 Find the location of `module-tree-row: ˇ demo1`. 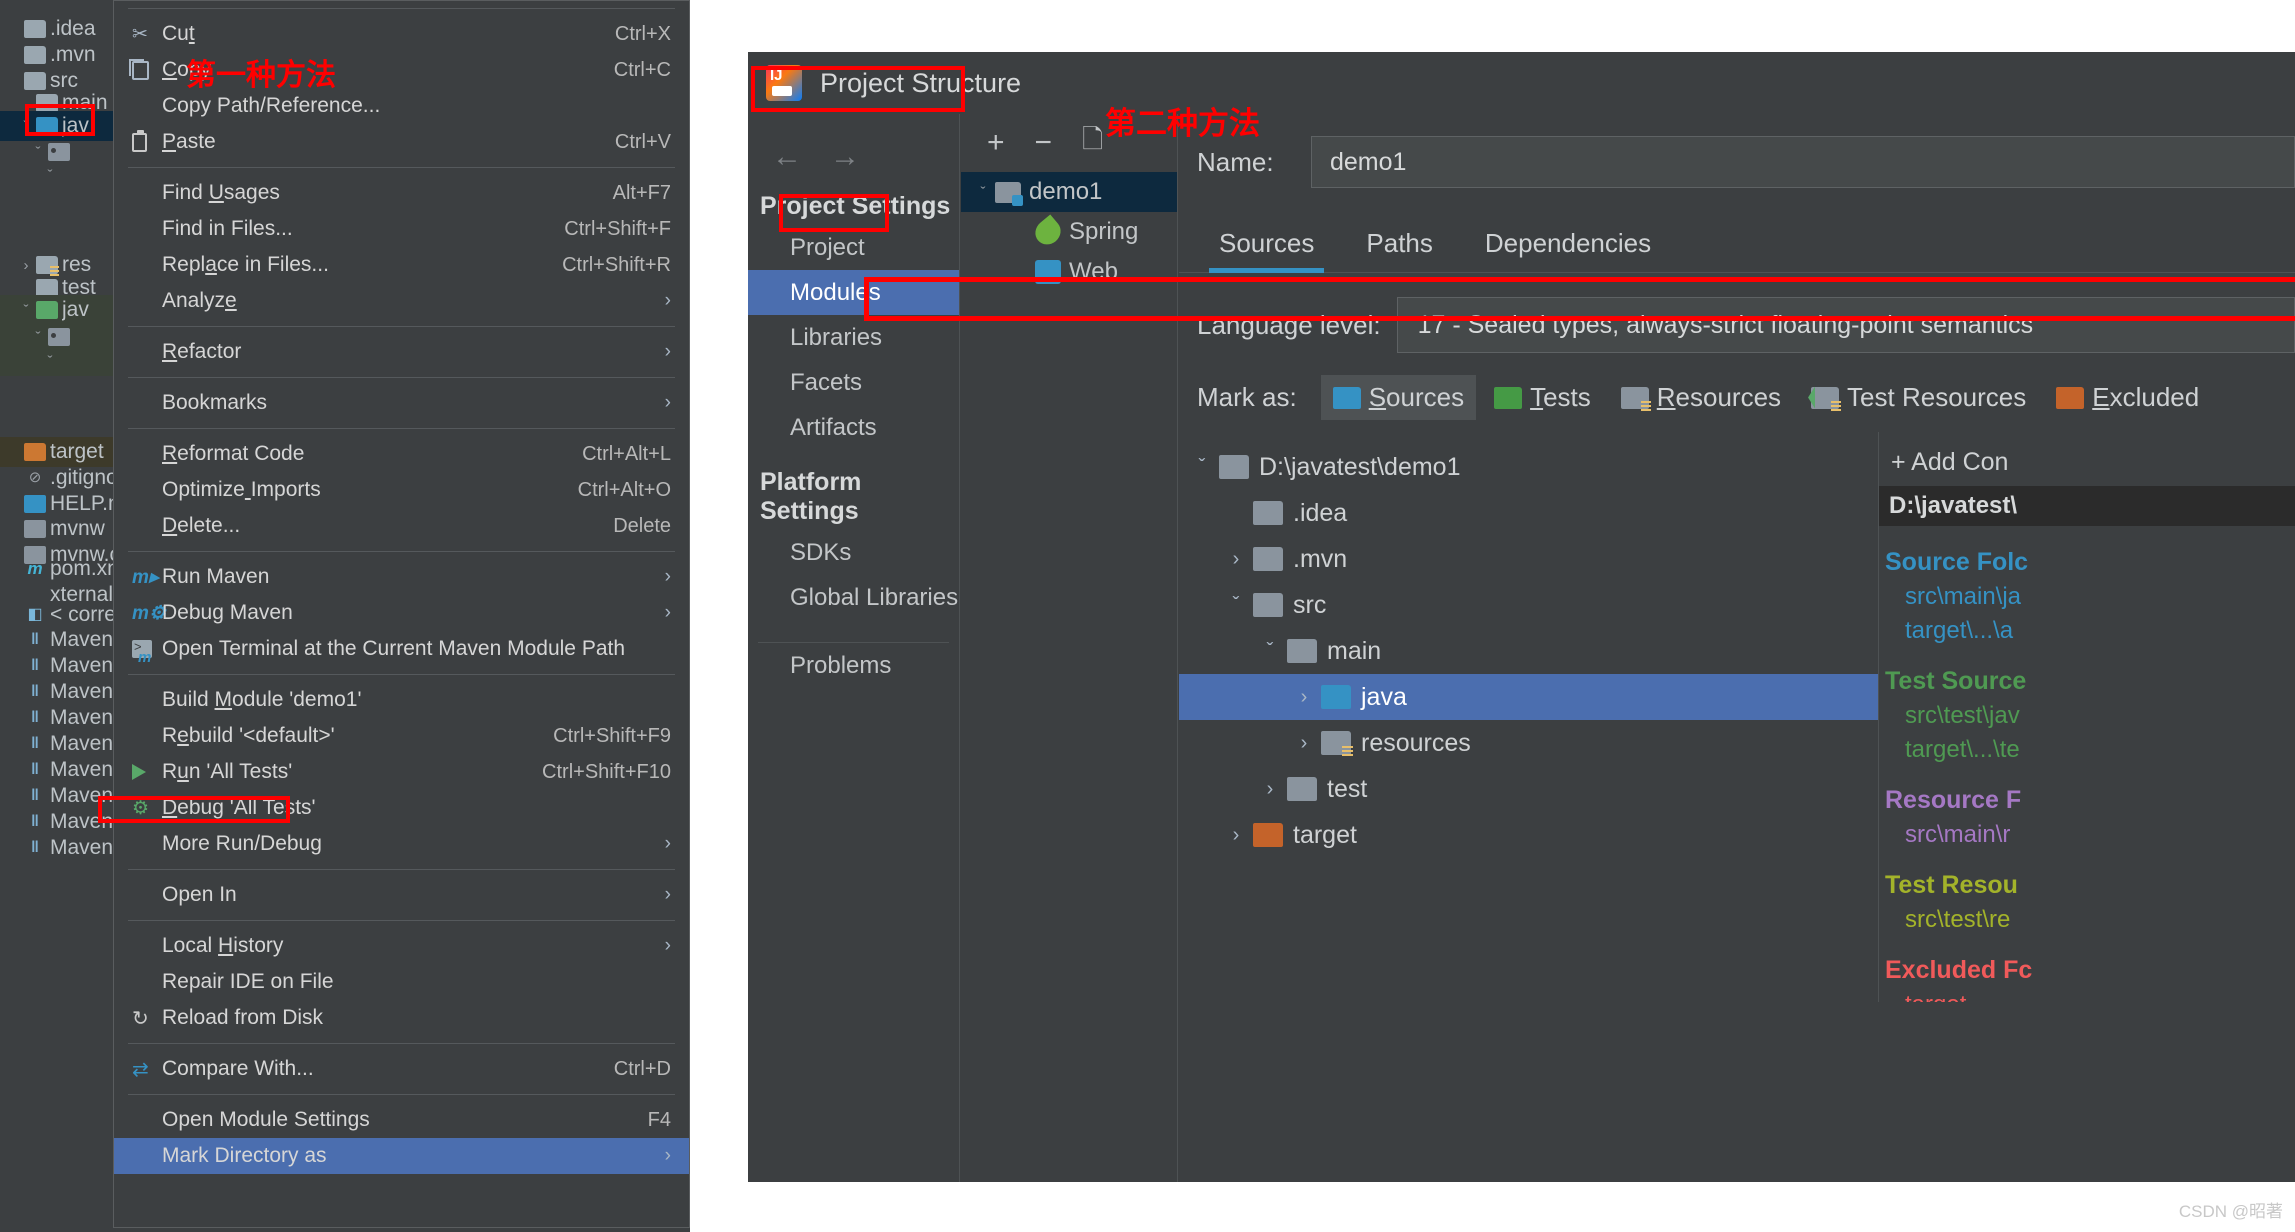

module-tree-row: ˇ demo1 is located at coordinates (1069, 192).